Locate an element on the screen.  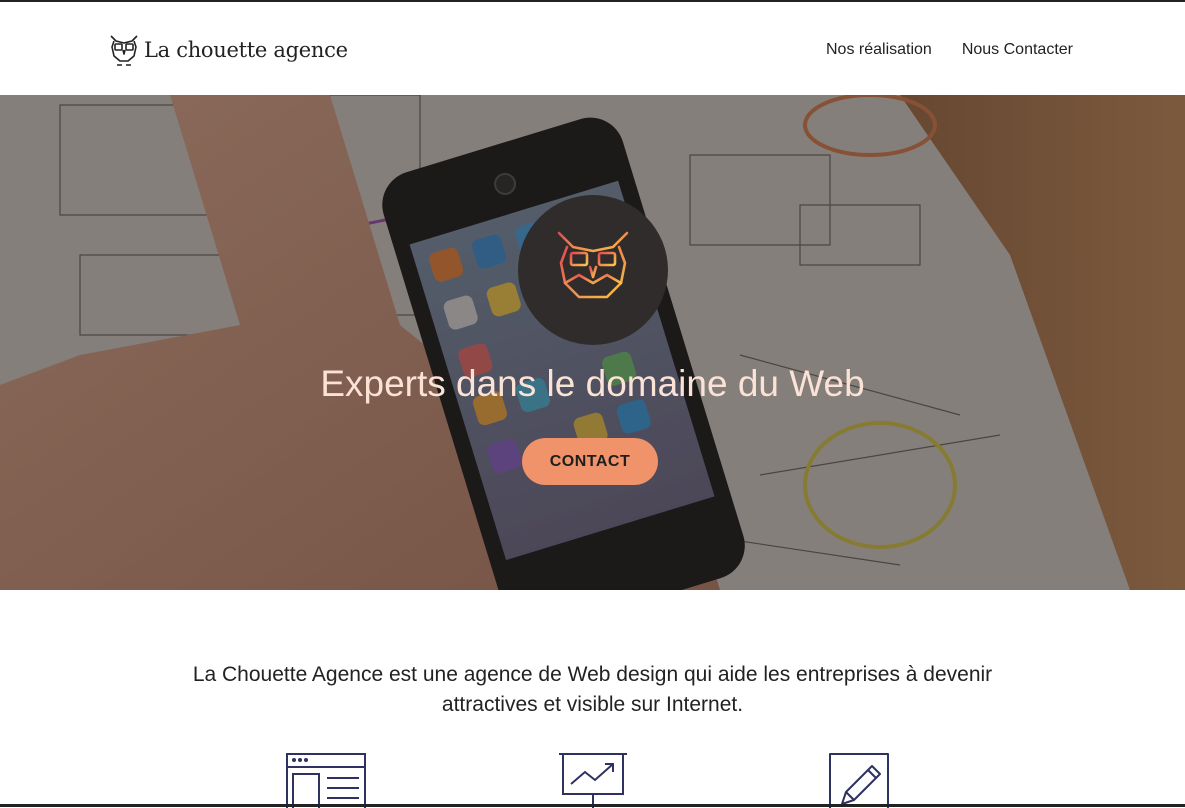
owl-gradient-icon is located at coordinates (593, 271).